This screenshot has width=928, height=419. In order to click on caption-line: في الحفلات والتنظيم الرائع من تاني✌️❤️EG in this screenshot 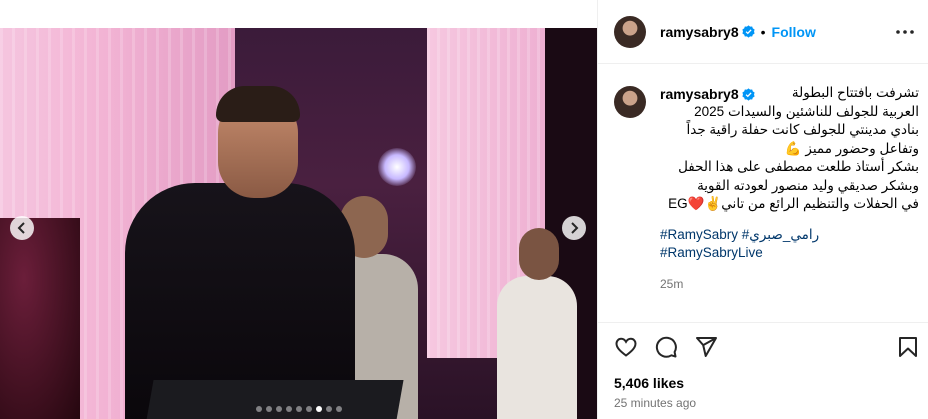, I will do `click(793, 203)`.